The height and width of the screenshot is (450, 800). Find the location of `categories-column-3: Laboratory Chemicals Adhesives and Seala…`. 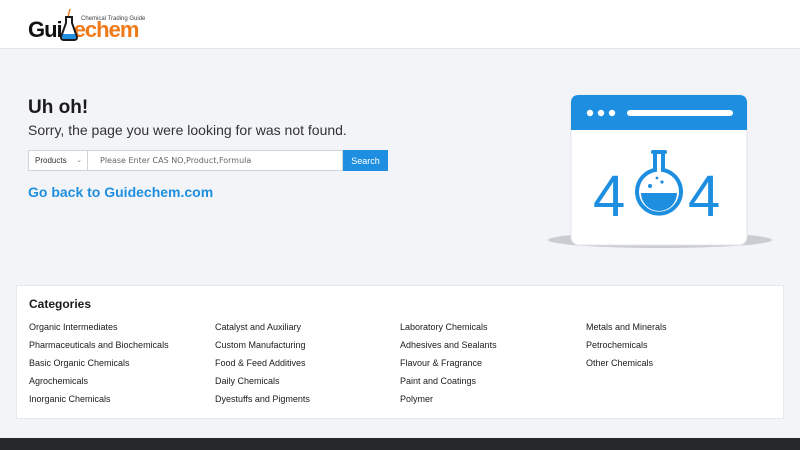

categories-column-3: Laboratory Chemicals Adhesives and Seala… is located at coordinates (448, 367).